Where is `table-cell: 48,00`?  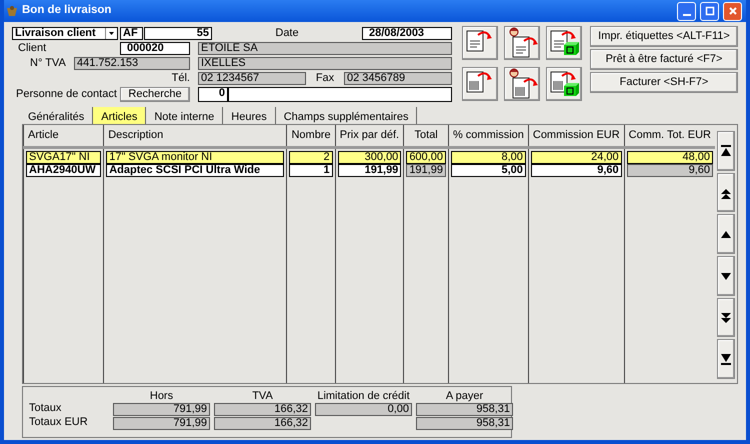
table-cell: 48,00 is located at coordinates (669, 157).